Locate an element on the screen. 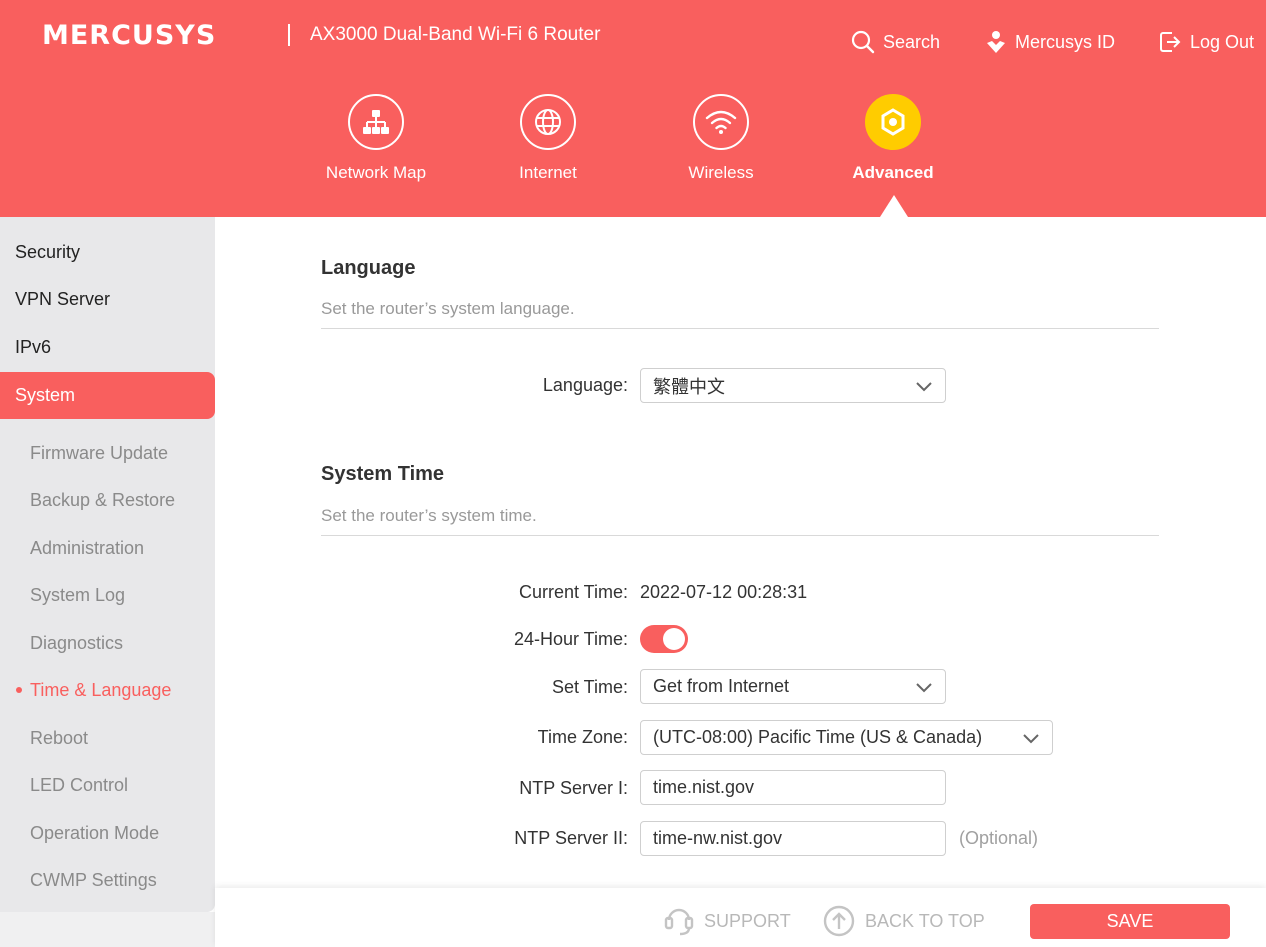 The width and height of the screenshot is (1266, 947). headset-icon is located at coordinates (679, 922).